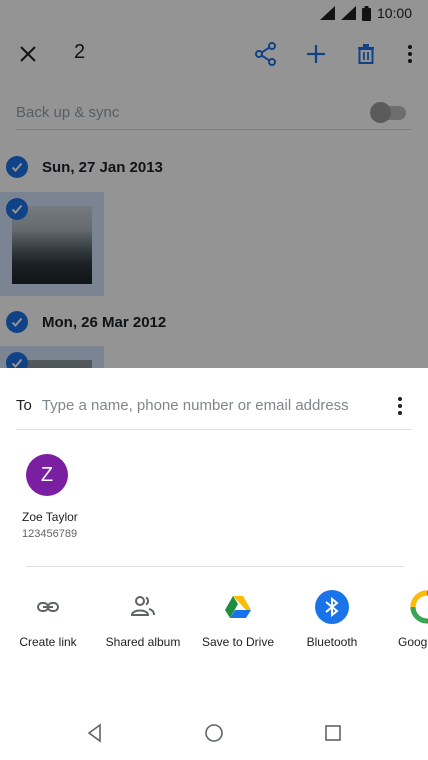 The height and width of the screenshot is (760, 428). I want to click on link-icon, so click(48, 607).